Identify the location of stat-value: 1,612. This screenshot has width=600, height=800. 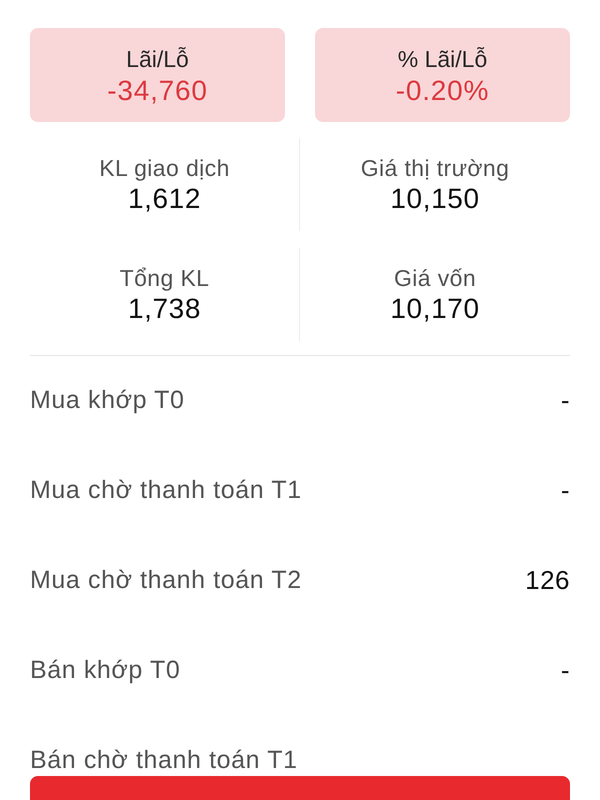
(165, 198).